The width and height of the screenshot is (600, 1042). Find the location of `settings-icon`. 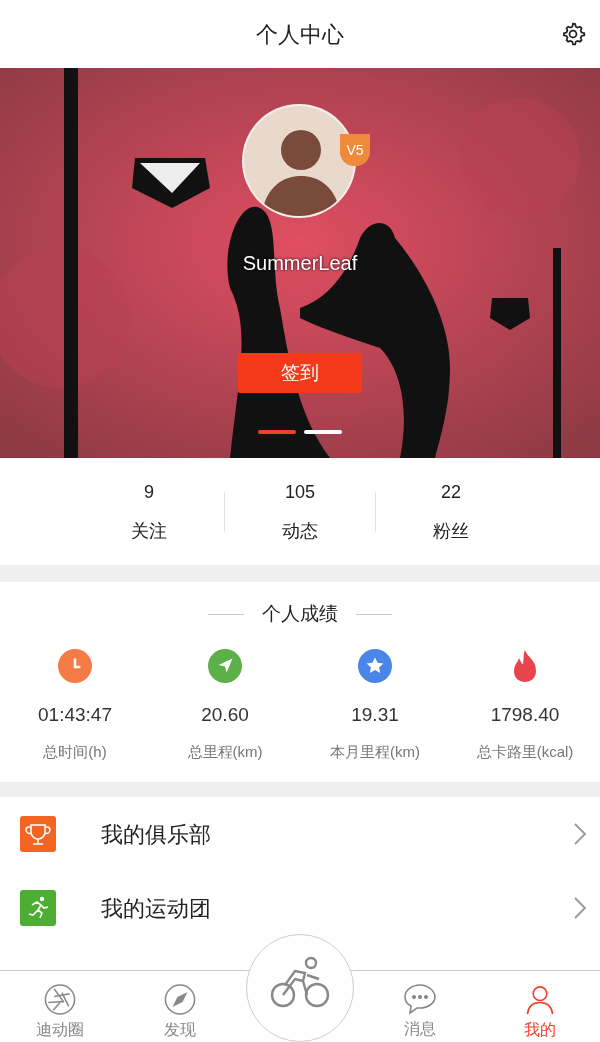

settings-icon is located at coordinates (573, 34).